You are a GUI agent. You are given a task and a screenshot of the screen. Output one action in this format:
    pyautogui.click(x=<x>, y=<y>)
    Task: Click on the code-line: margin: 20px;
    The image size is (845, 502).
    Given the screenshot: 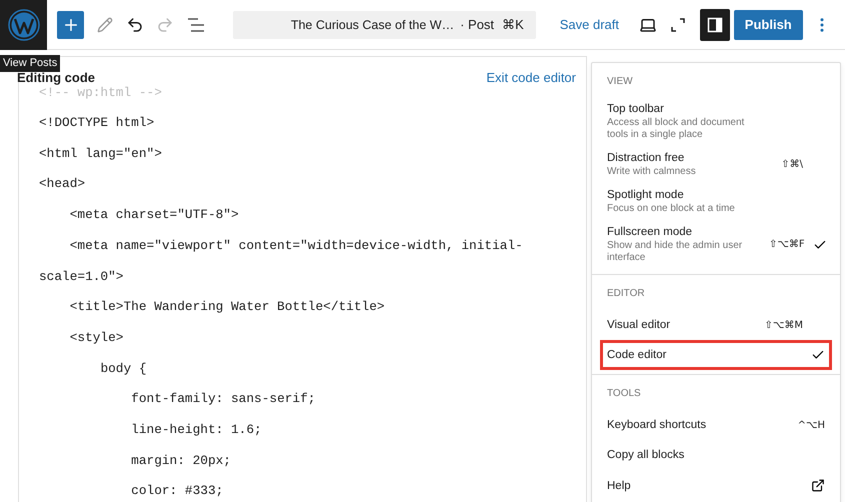 What is the action you would take?
    pyautogui.click(x=181, y=461)
    